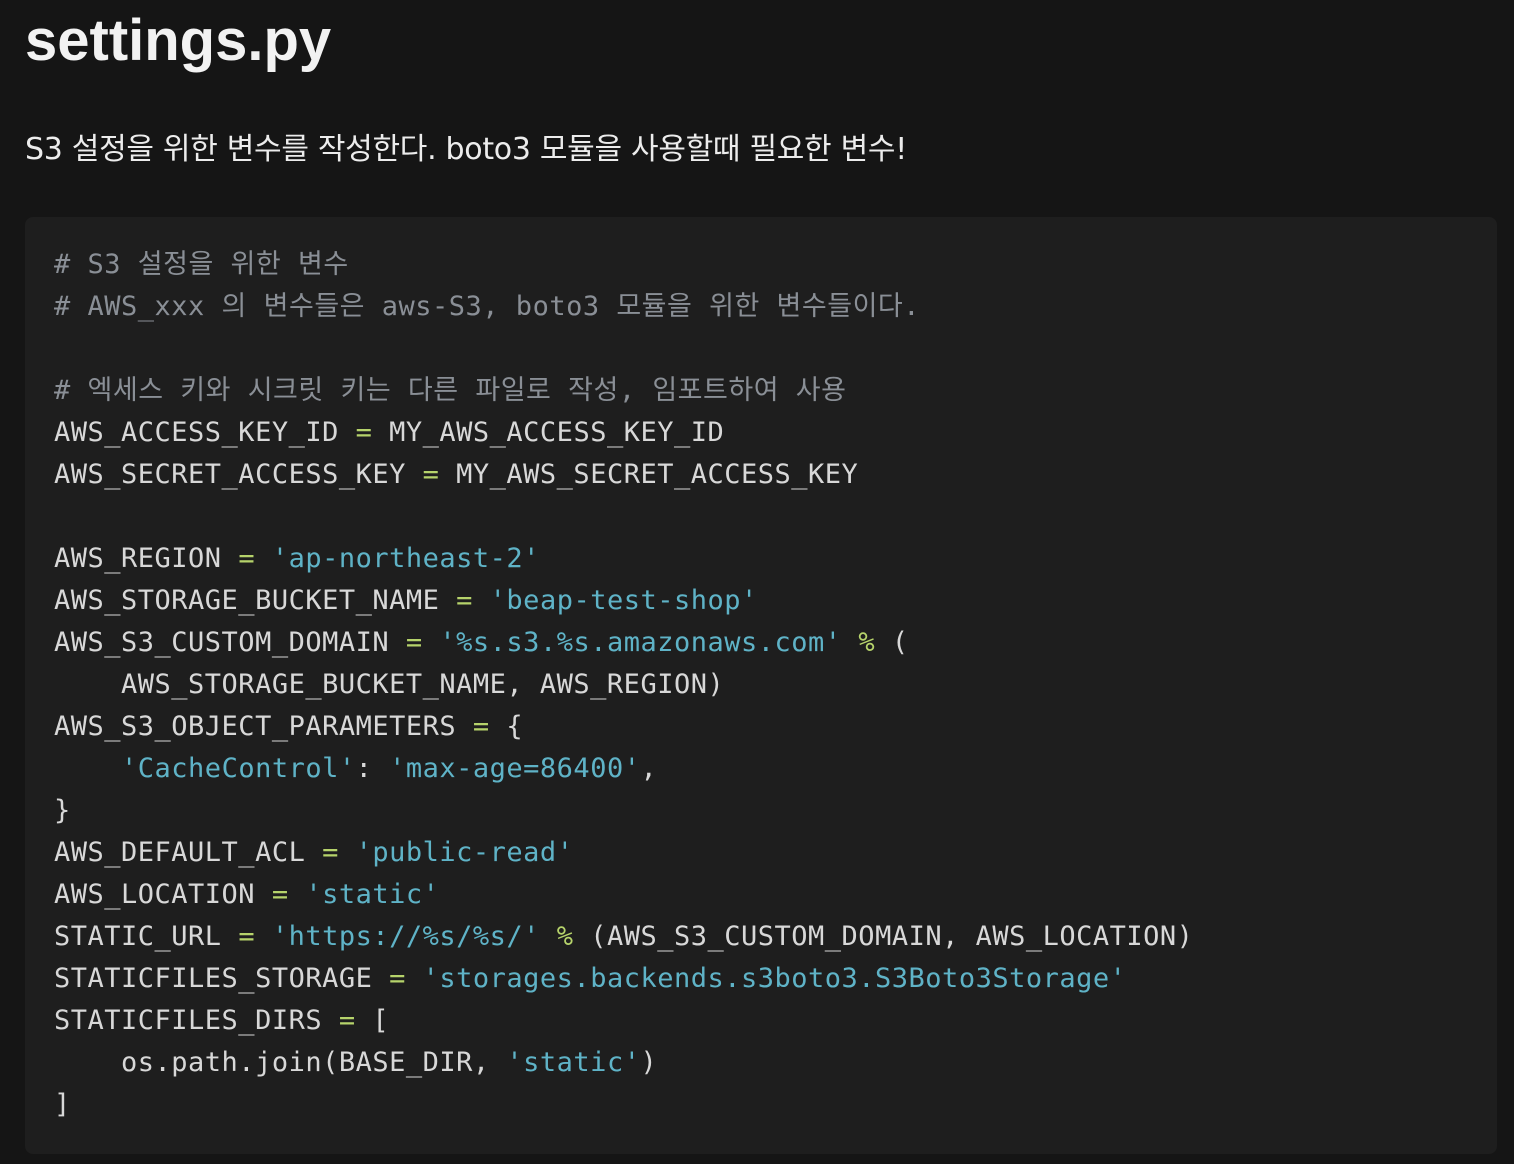  I want to click on code-string: 'beap-test-shop', so click(623, 600).